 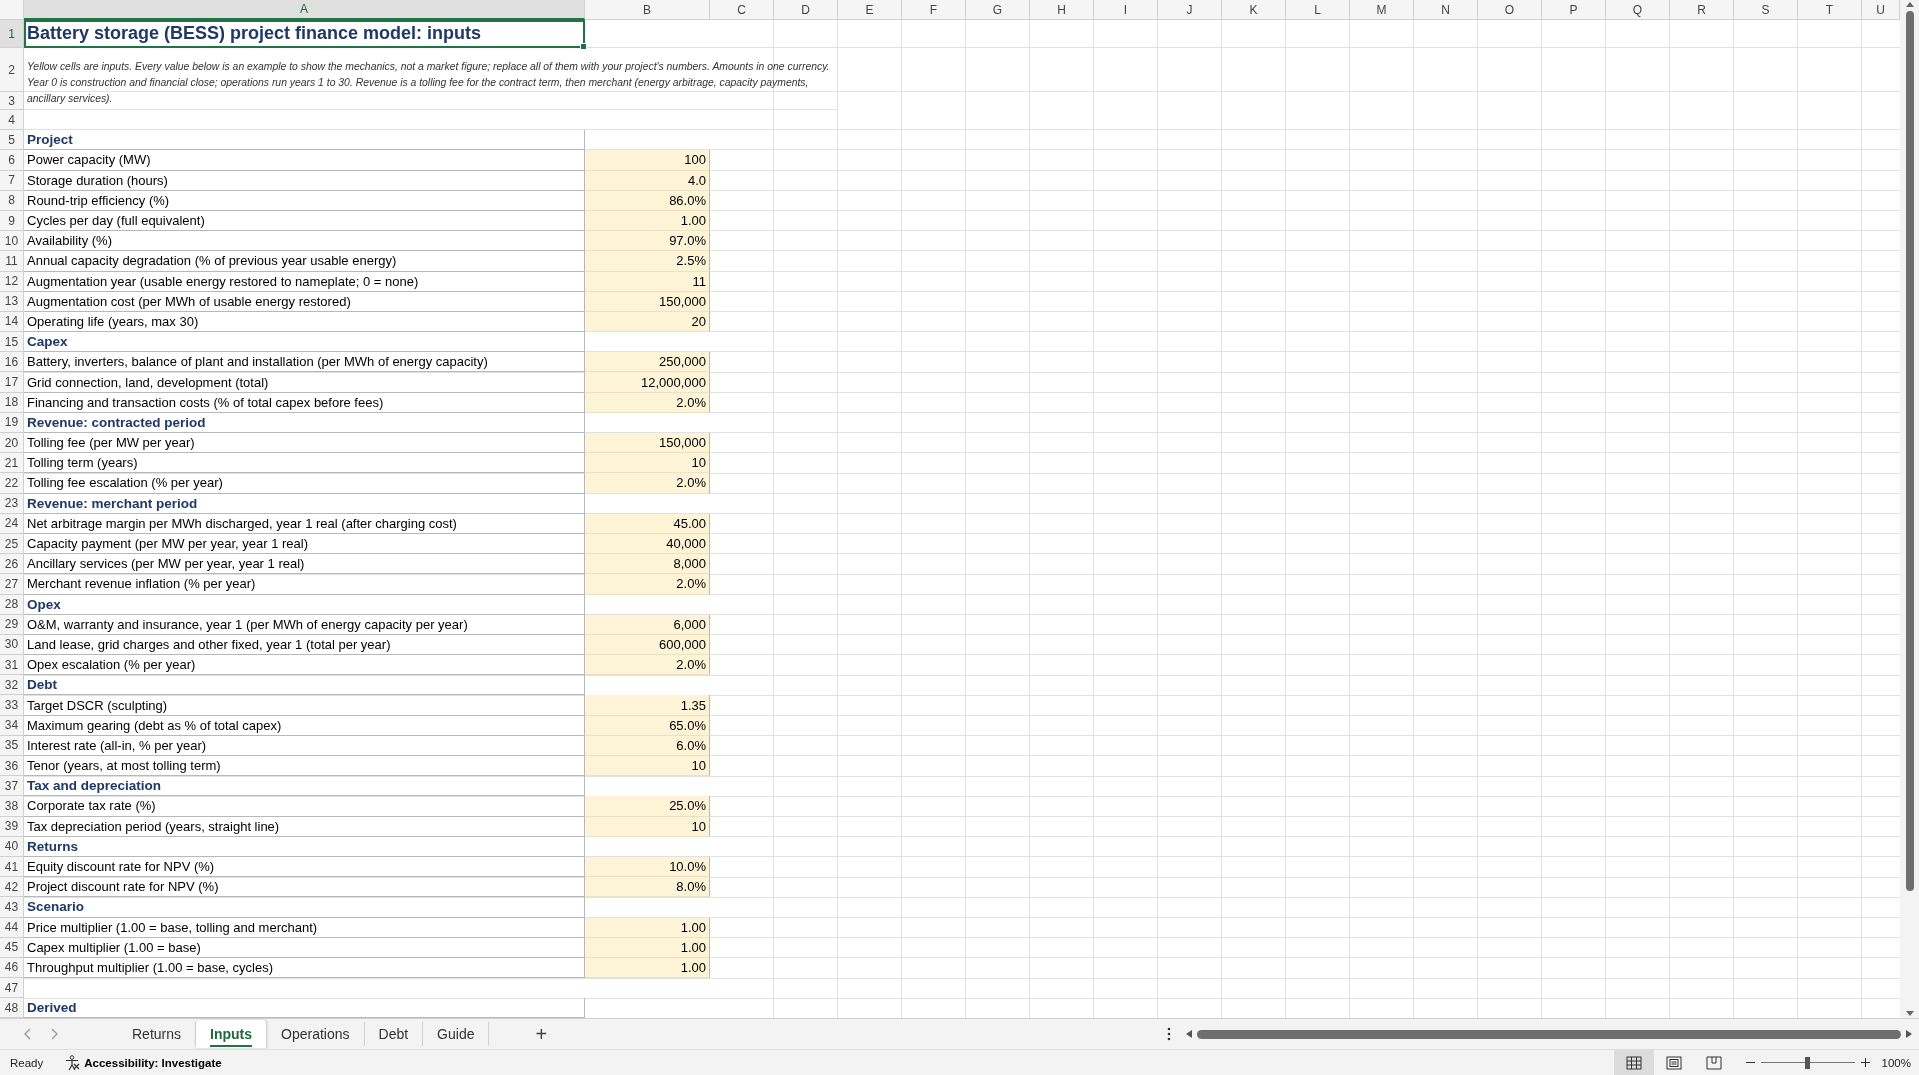 What do you see at coordinates (12, 523) in the screenshot?
I see `row-number: 24` at bounding box center [12, 523].